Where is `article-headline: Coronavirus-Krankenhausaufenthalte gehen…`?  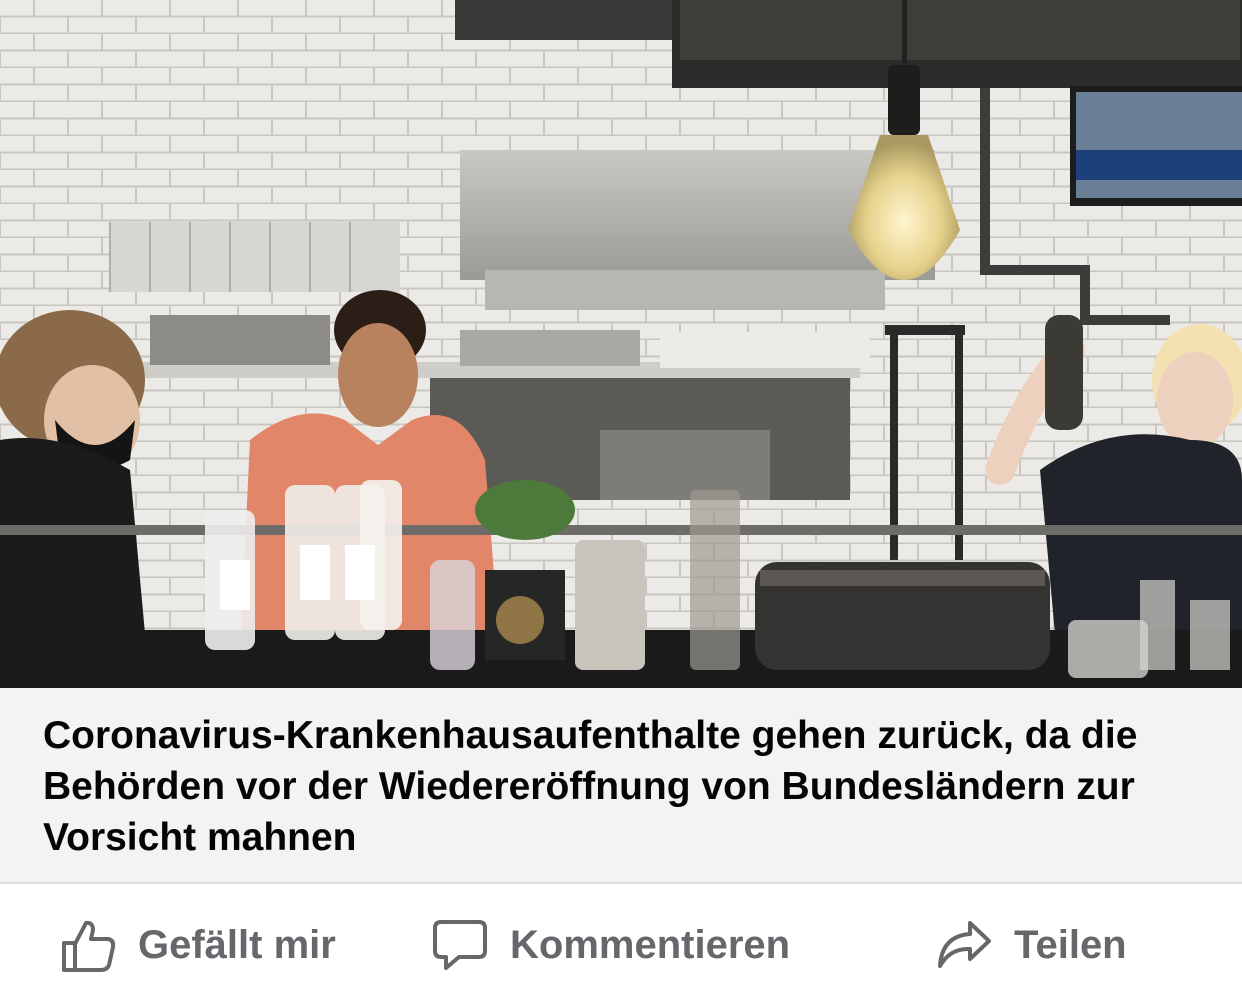 article-headline: Coronavirus-Krankenhausaufenthalte gehen… is located at coordinates (623, 786).